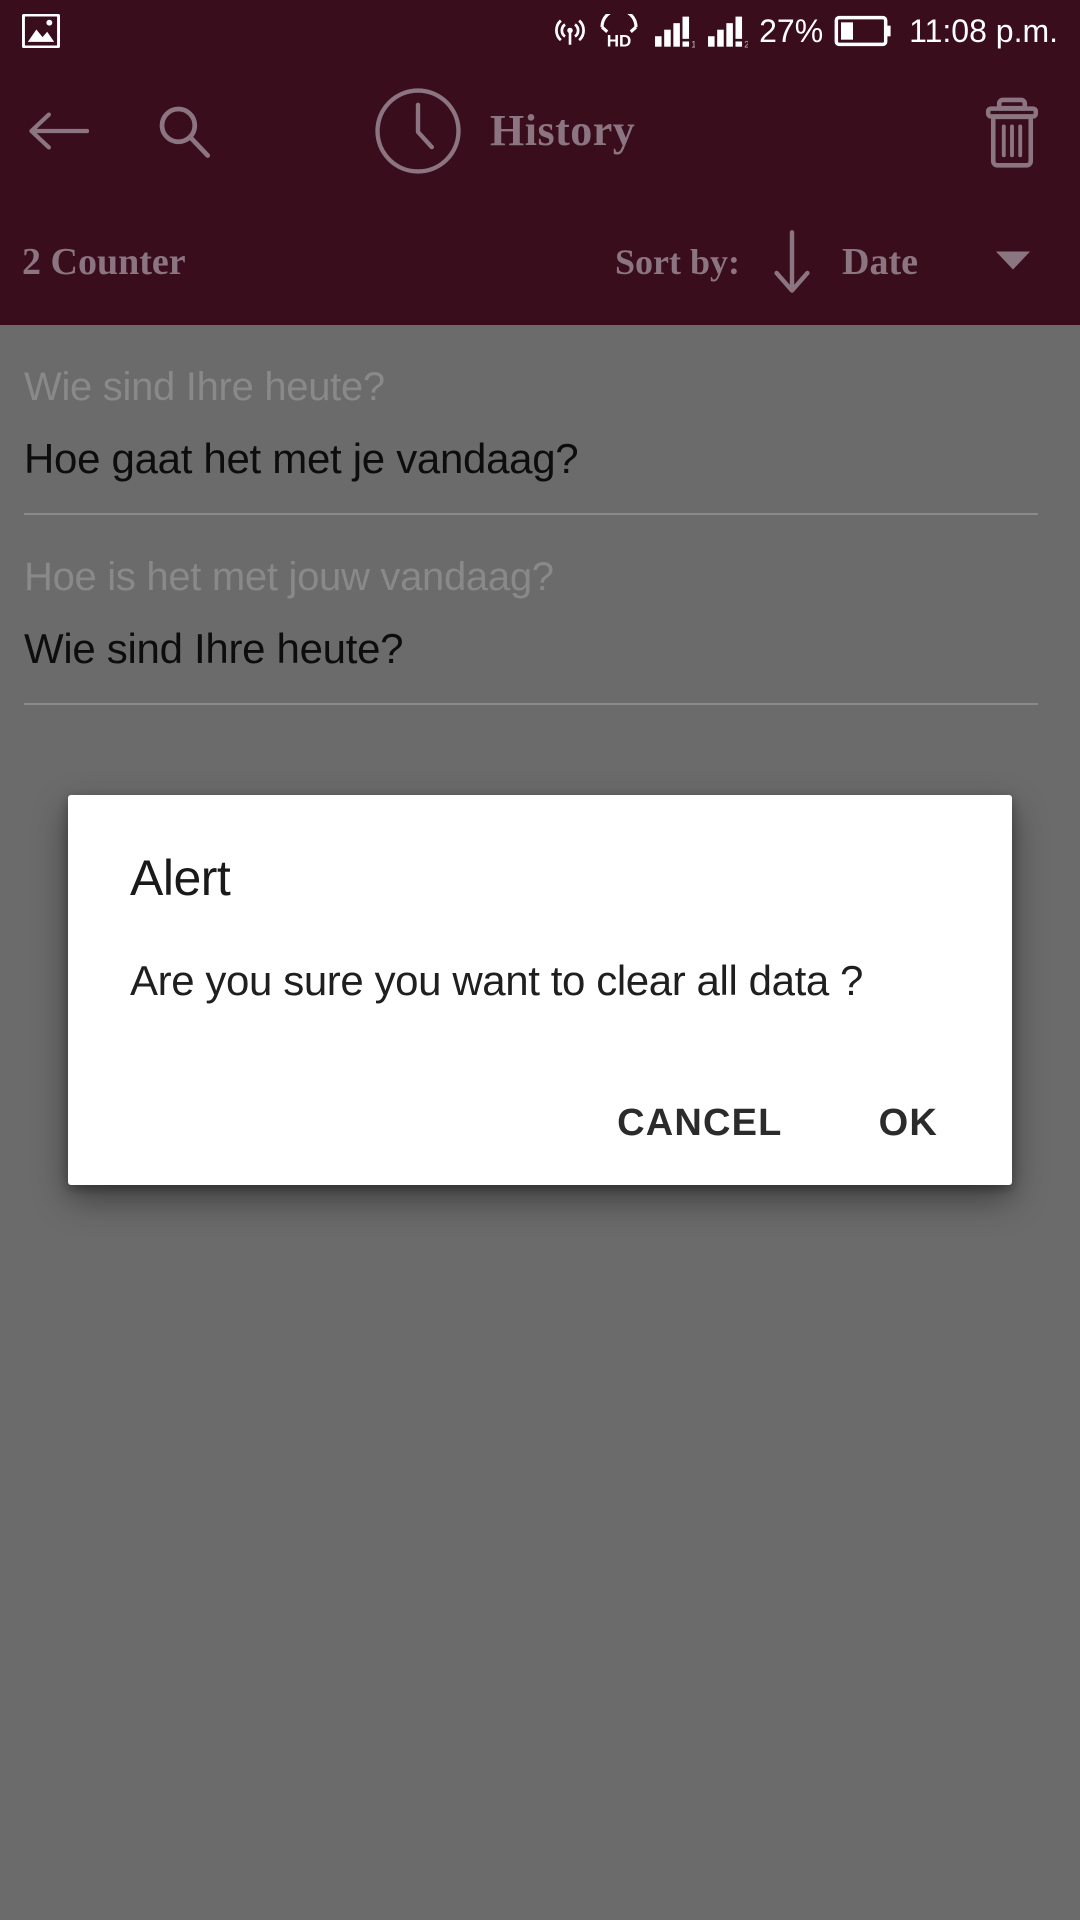 The width and height of the screenshot is (1080, 1920). Describe the element at coordinates (700, 1123) in the screenshot. I see `cancel-button: CANCEL` at that location.